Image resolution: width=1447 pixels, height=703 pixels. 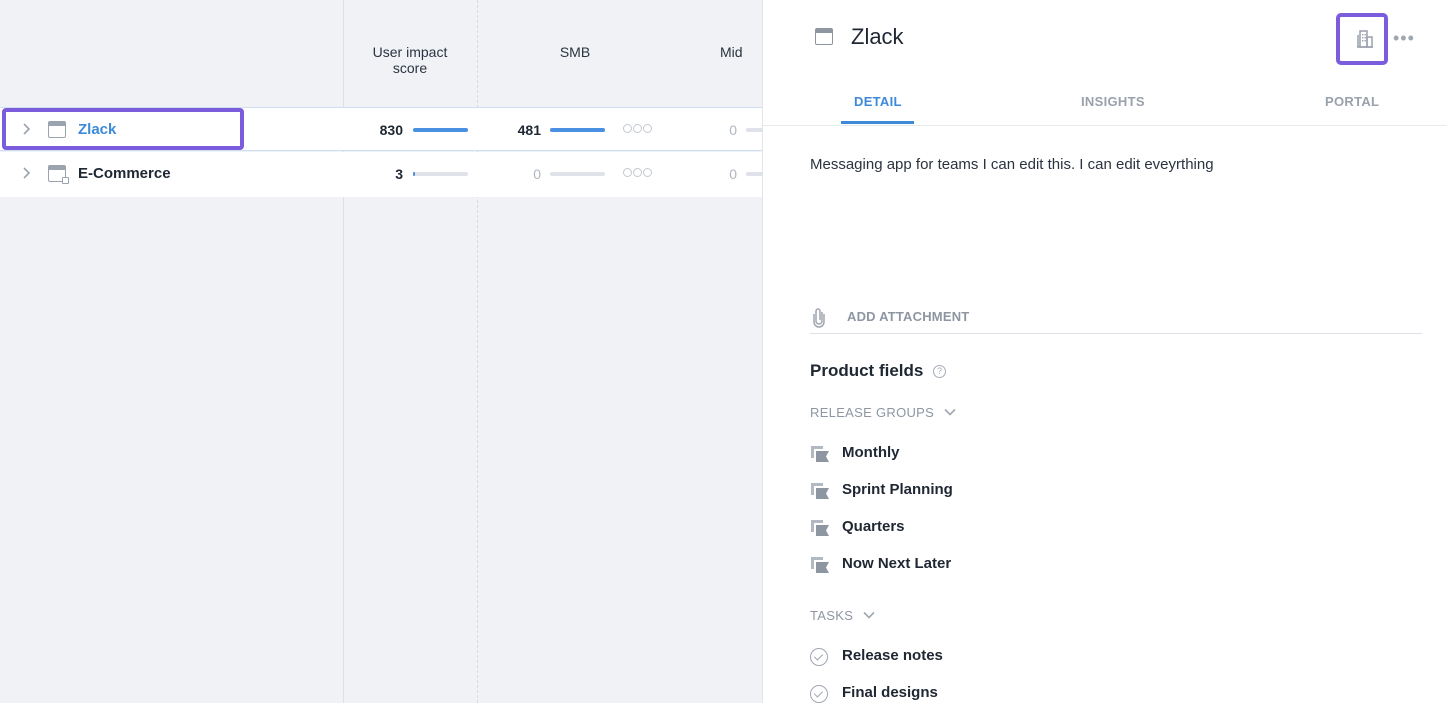 What do you see at coordinates (892, 655) in the screenshot?
I see `task-label: Release notes` at bounding box center [892, 655].